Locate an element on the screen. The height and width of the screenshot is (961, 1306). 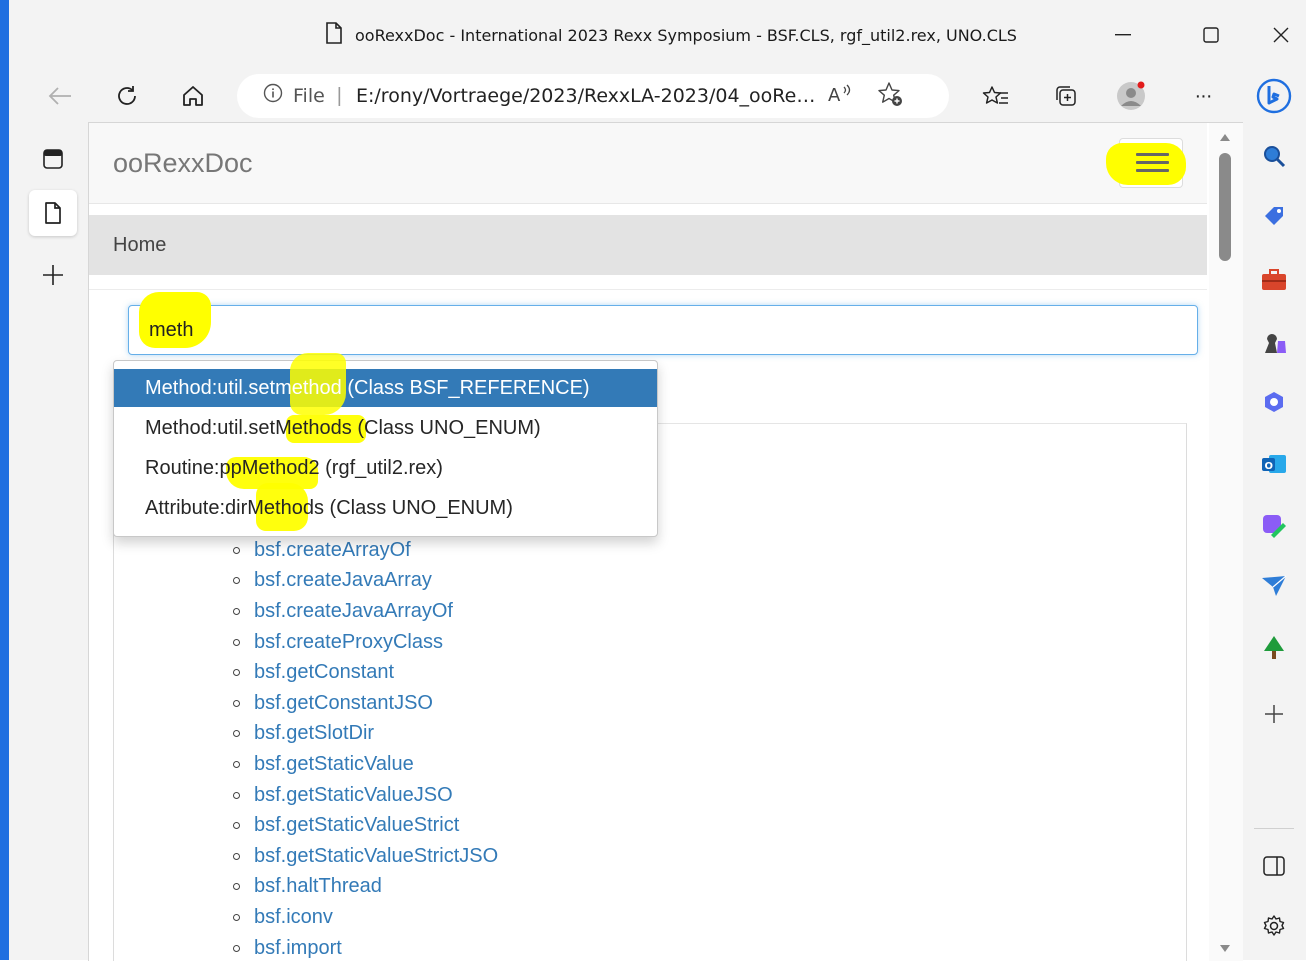
doc-link: bsf.getStaticValueStrict is located at coordinates (356, 825).